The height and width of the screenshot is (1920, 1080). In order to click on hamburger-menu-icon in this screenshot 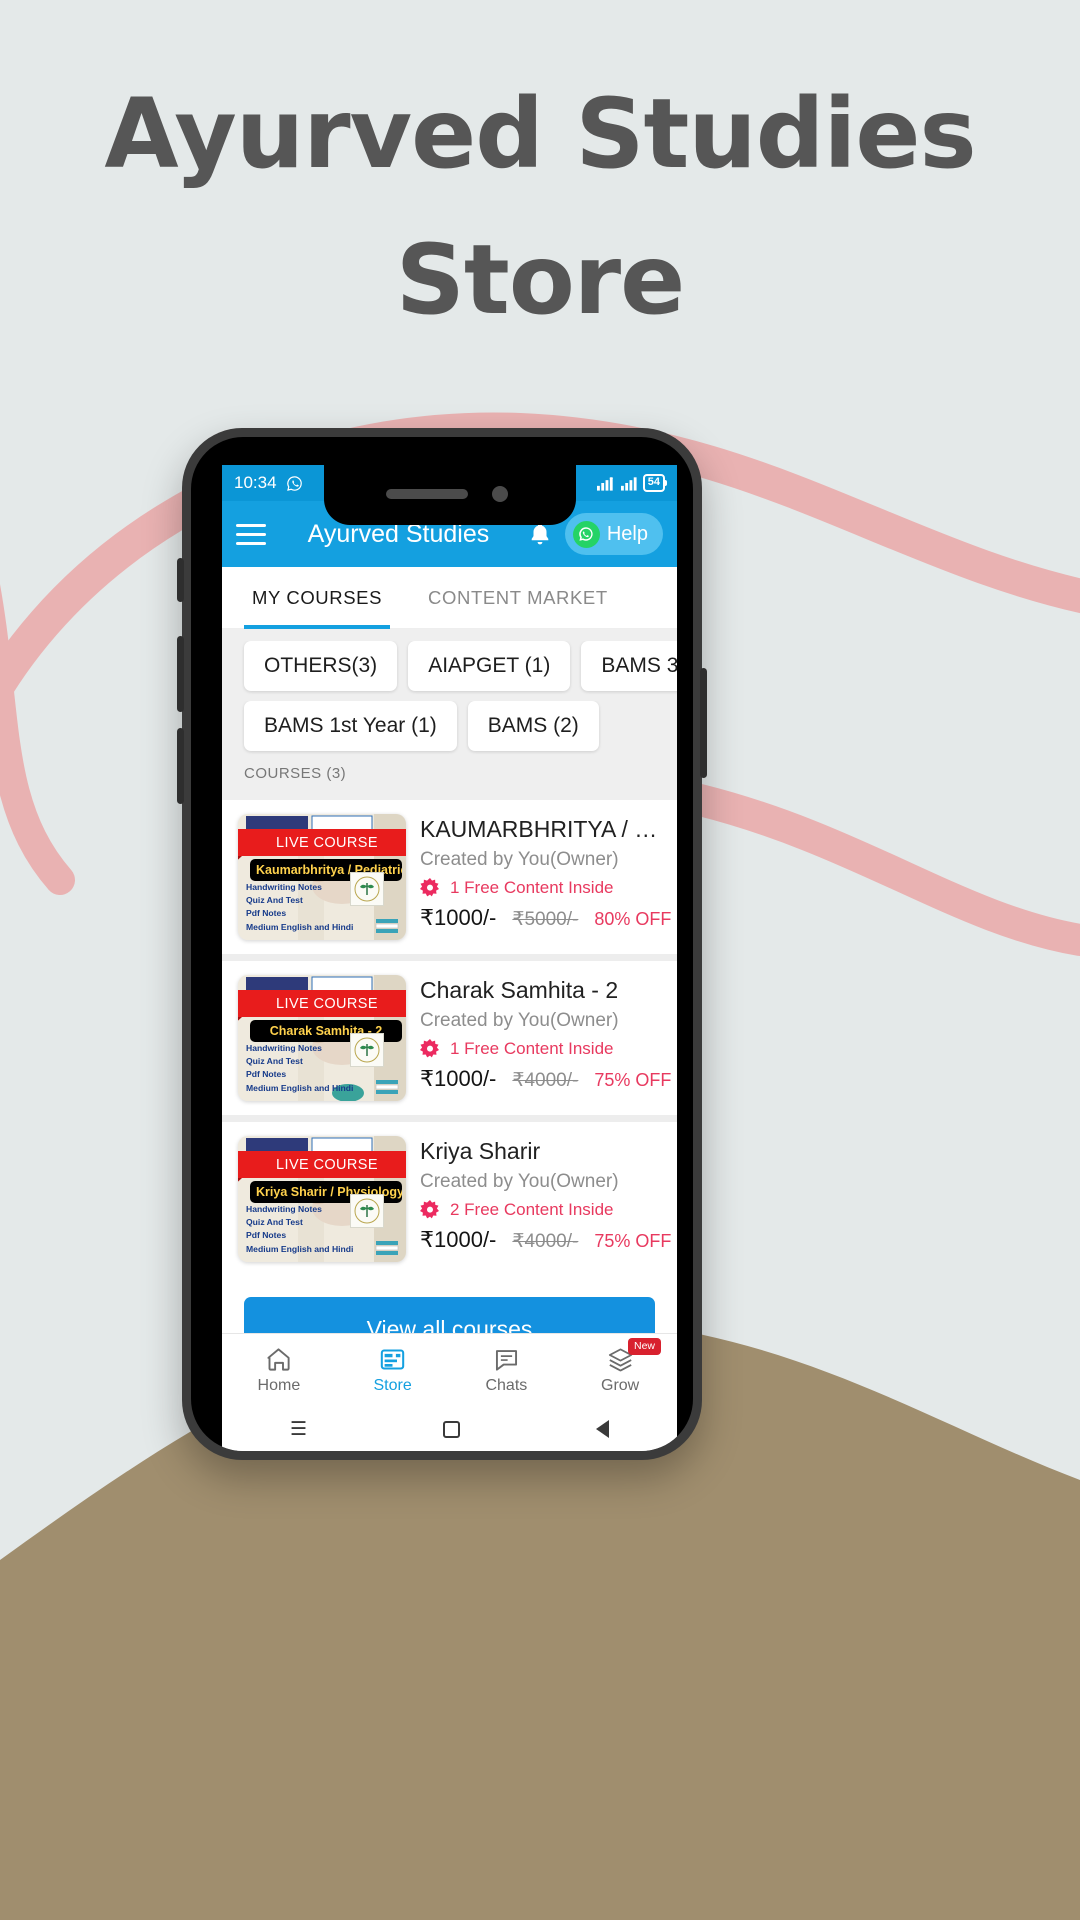, I will do `click(251, 534)`.